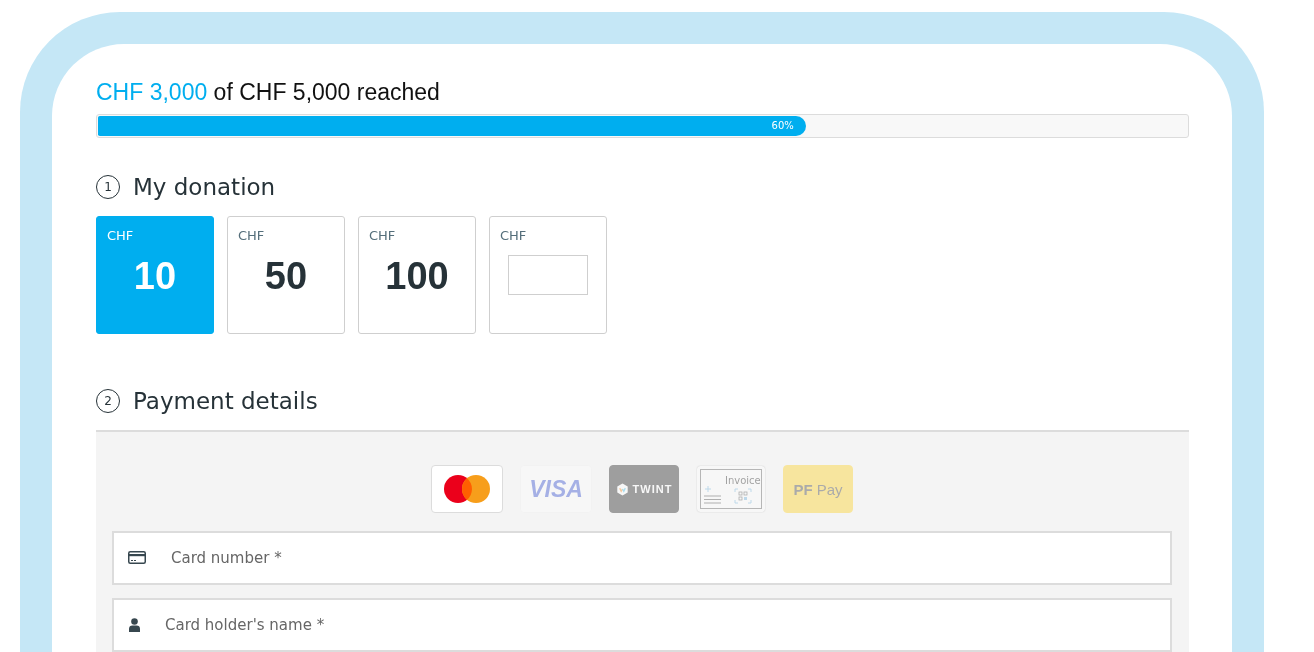  Describe the element at coordinates (731, 489) in the screenshot. I see `invoice-option: Invoice` at that location.